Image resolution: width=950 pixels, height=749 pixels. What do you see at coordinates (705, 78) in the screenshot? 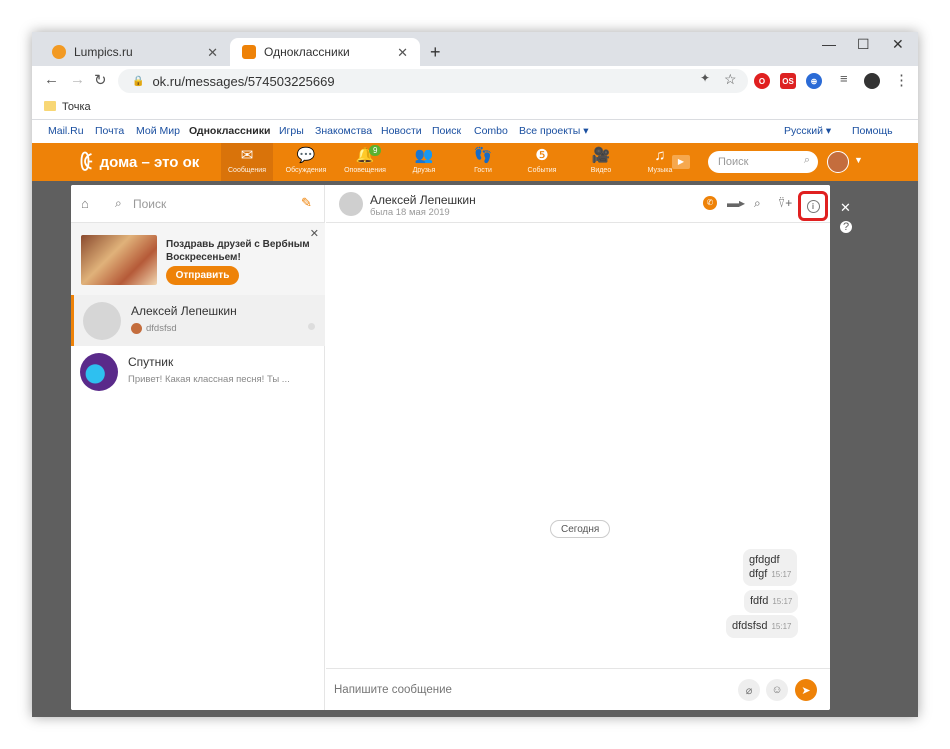
I see `extension-puzzle-icon: ✦` at bounding box center [705, 78].